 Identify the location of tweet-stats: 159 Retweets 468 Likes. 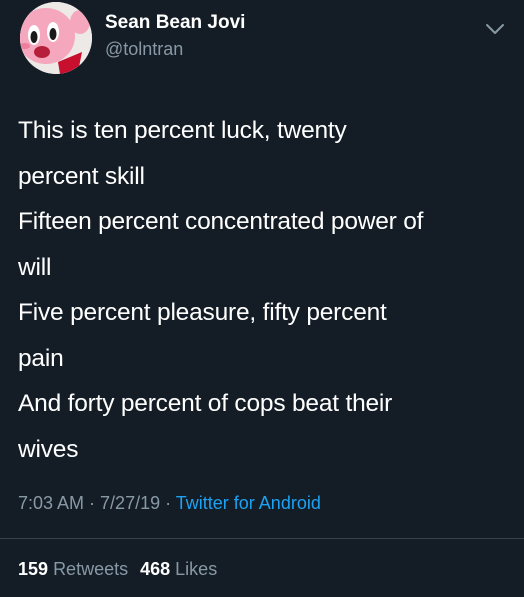
(117, 569).